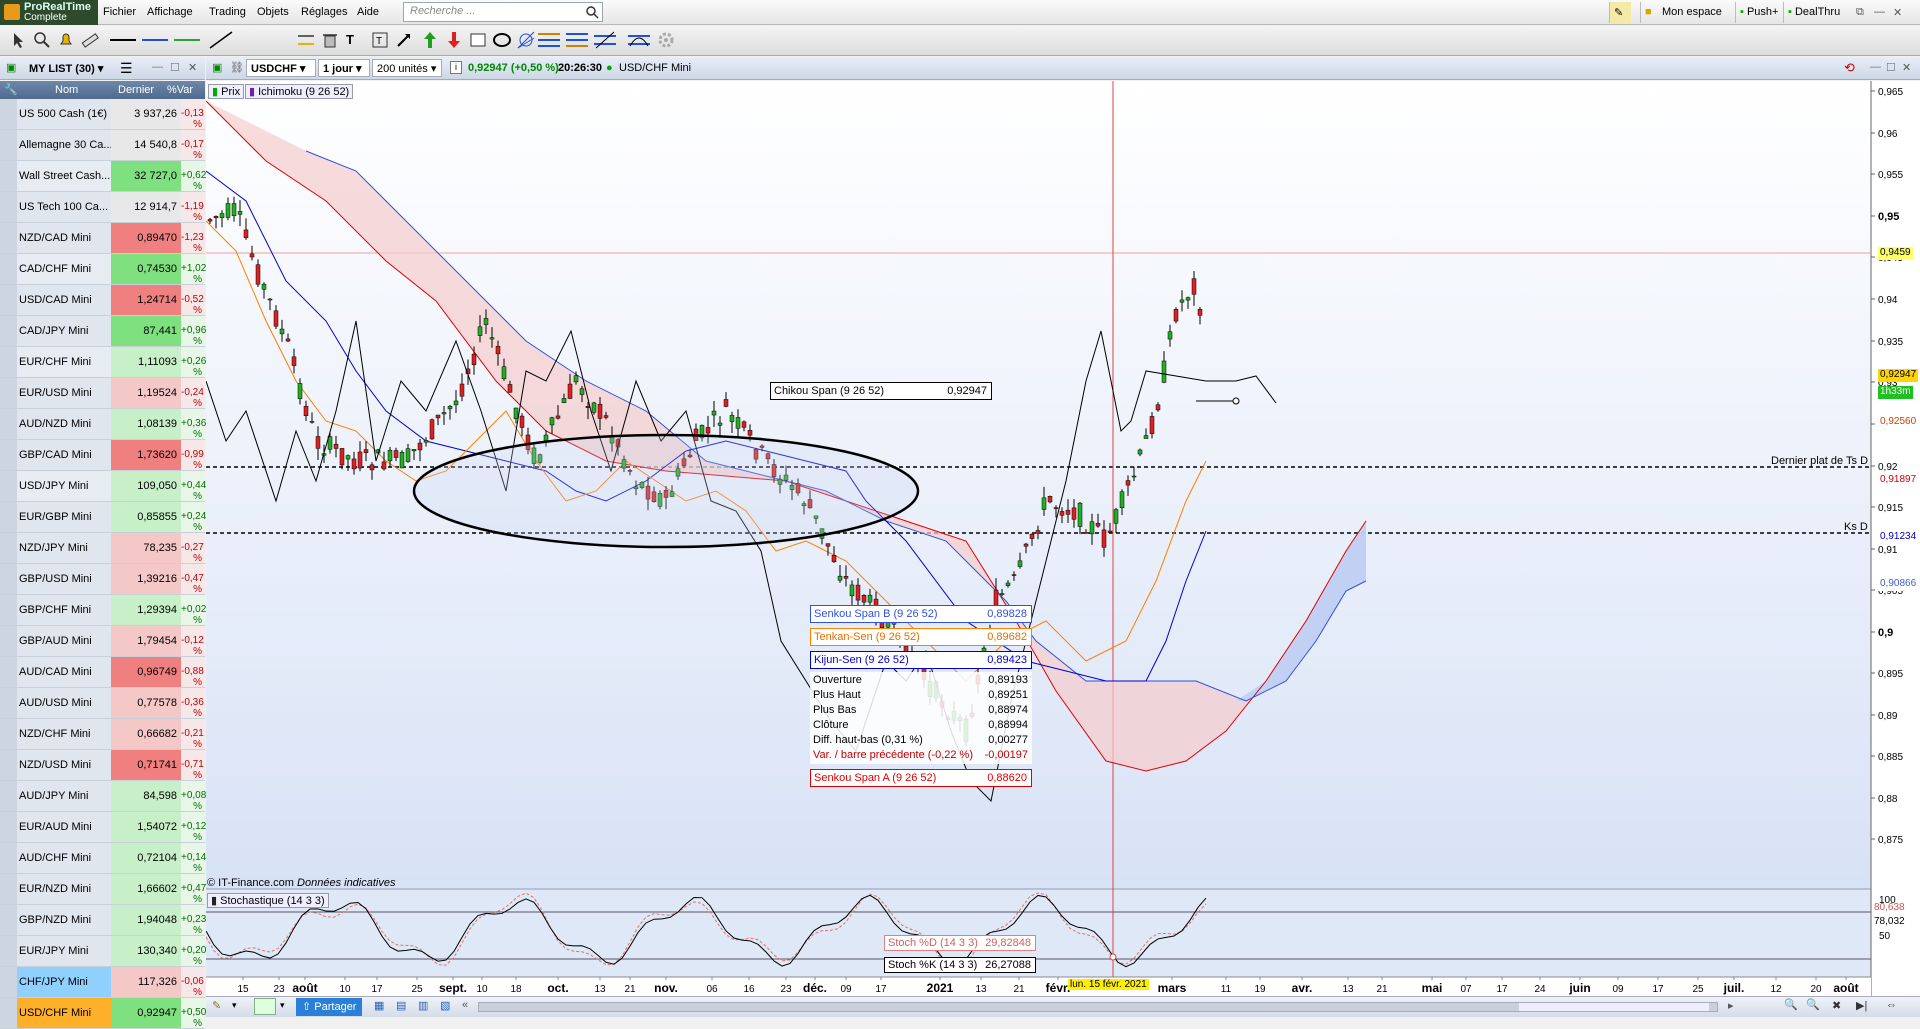 The height and width of the screenshot is (1029, 1920). Describe the element at coordinates (102, 300) in the screenshot. I see `list-item: USD/CAD Mini 1,24714 -0,52 %` at that location.